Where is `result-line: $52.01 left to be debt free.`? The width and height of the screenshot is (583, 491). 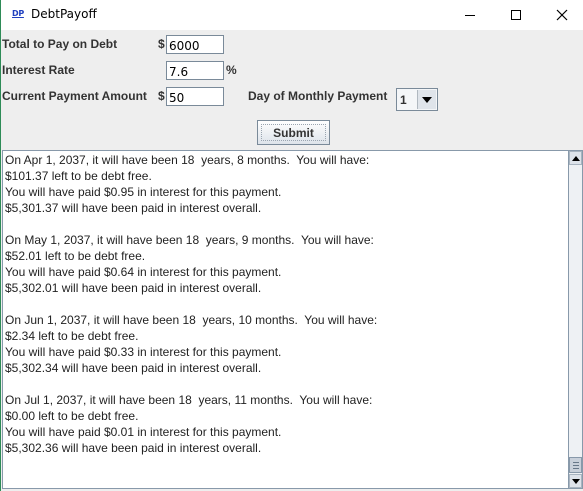 result-line: $52.01 left to be debt free. is located at coordinates (75, 256).